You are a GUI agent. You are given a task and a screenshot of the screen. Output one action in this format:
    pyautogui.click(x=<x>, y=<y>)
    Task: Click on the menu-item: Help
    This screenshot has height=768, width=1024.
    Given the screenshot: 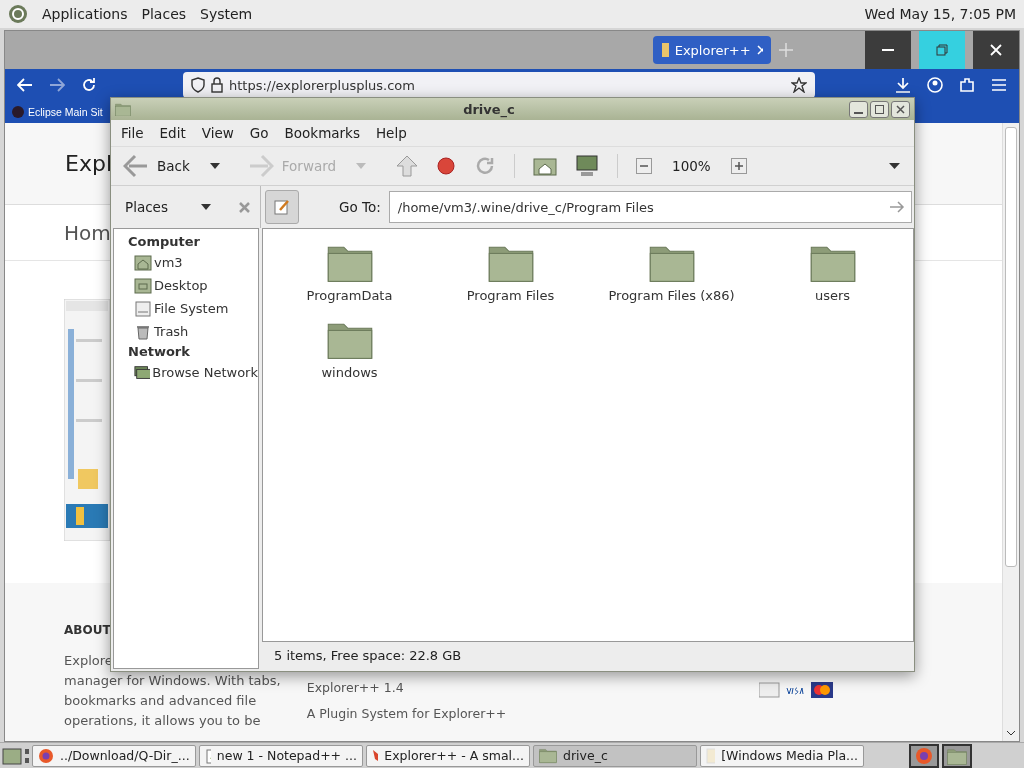 What is the action you would take?
    pyautogui.click(x=391, y=133)
    